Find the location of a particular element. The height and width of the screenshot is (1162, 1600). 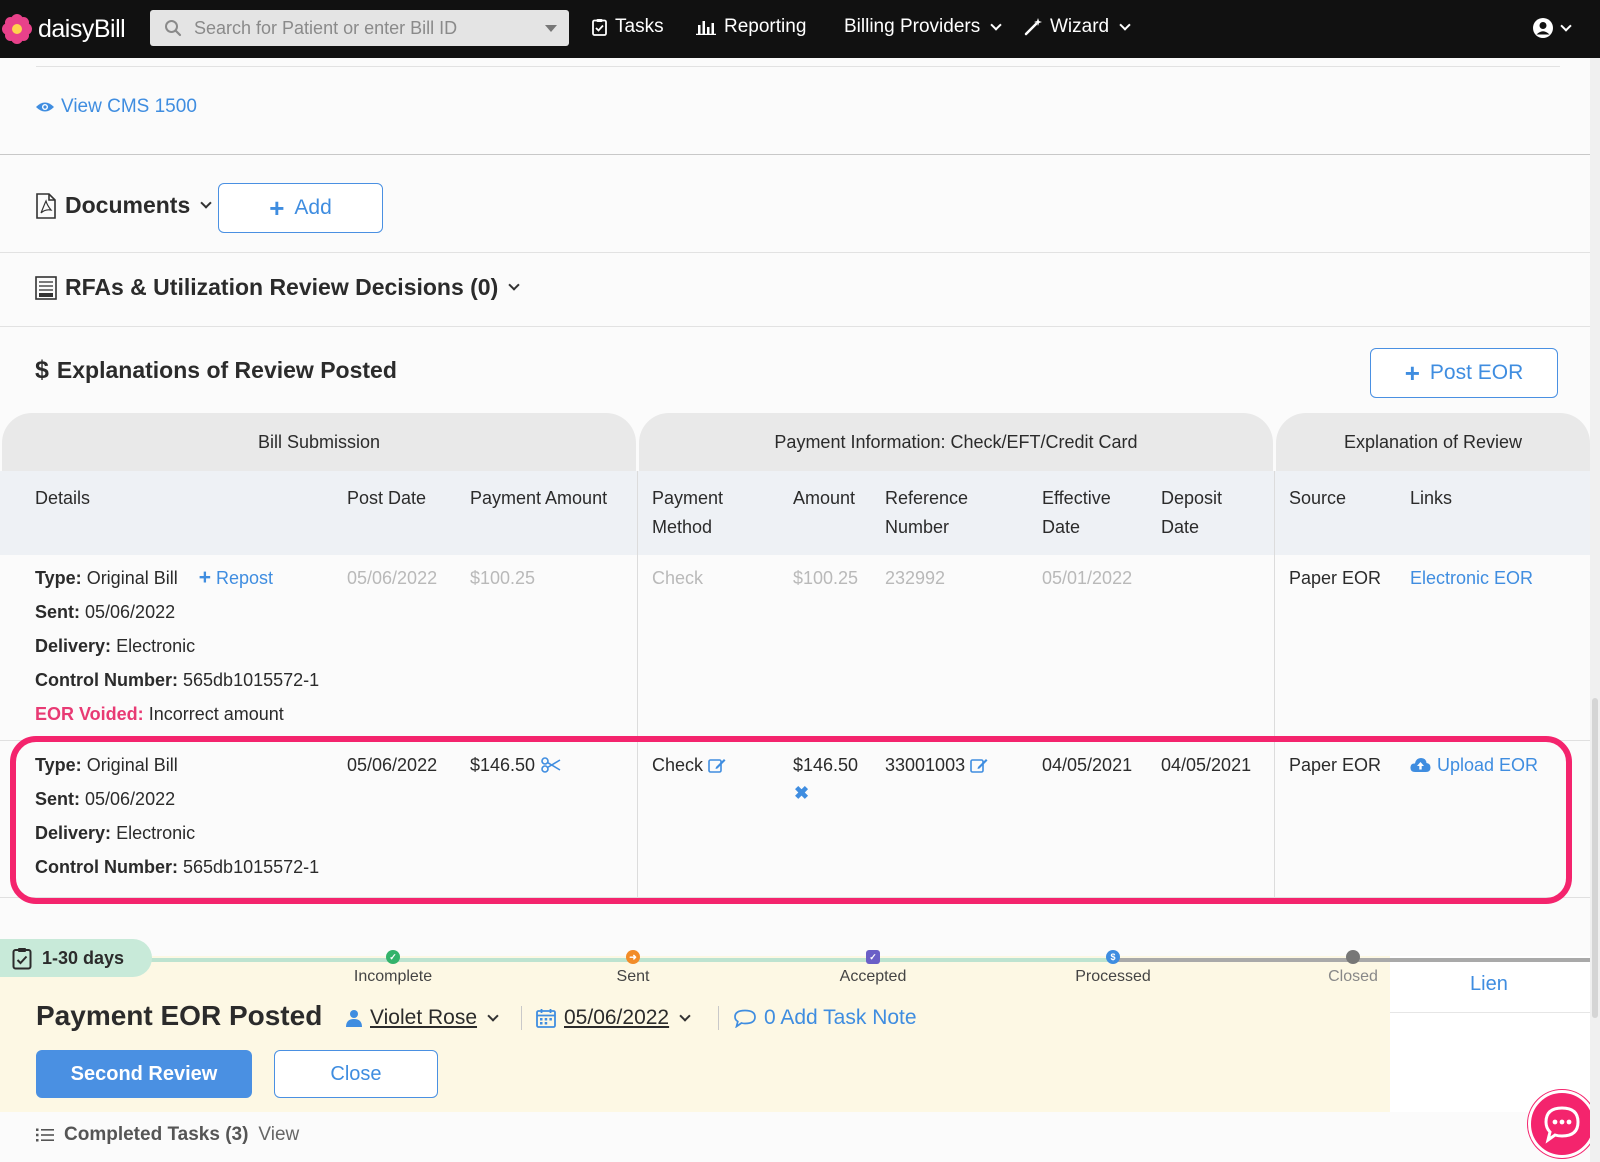

stage-closed: Closed is located at coordinates (1353, 977).